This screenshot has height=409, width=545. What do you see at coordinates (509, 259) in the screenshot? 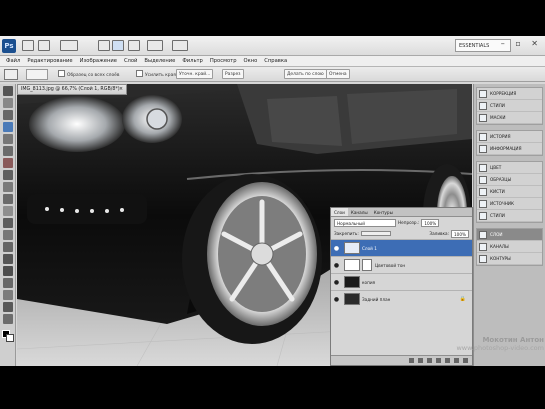
I see `dock-item-paths: КОНТУРЫ` at bounding box center [509, 259].